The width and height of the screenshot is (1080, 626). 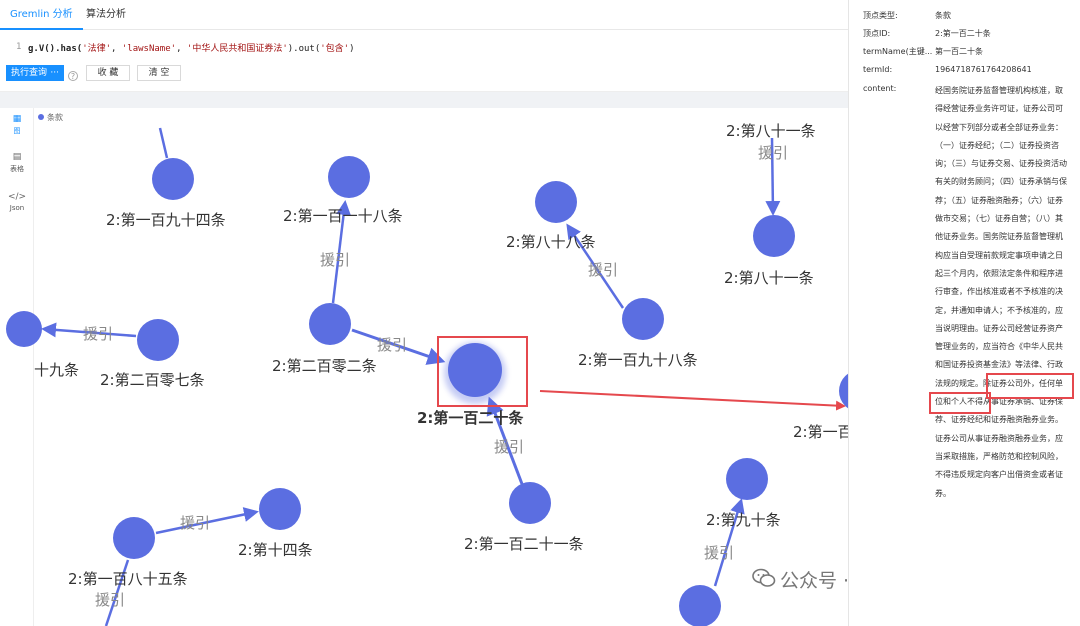 I want to click on query-arg-label: '法律', so click(x=97, y=49).